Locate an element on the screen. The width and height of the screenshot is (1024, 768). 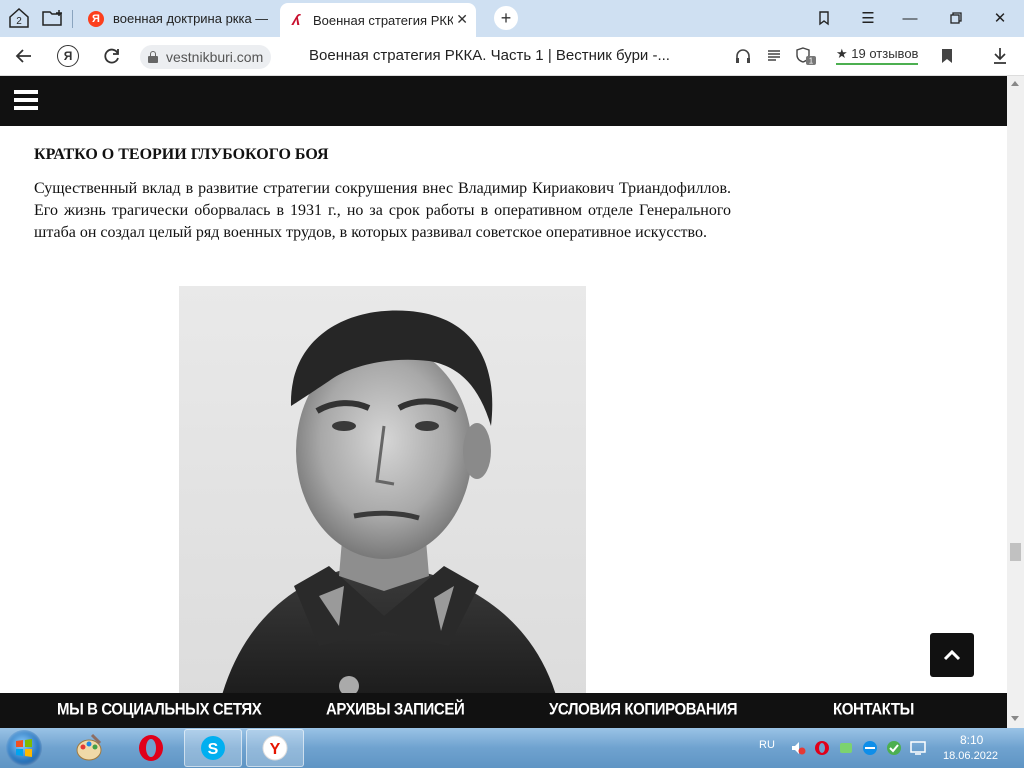
tab-count-badge: 2 is located at coordinates (19, 21).